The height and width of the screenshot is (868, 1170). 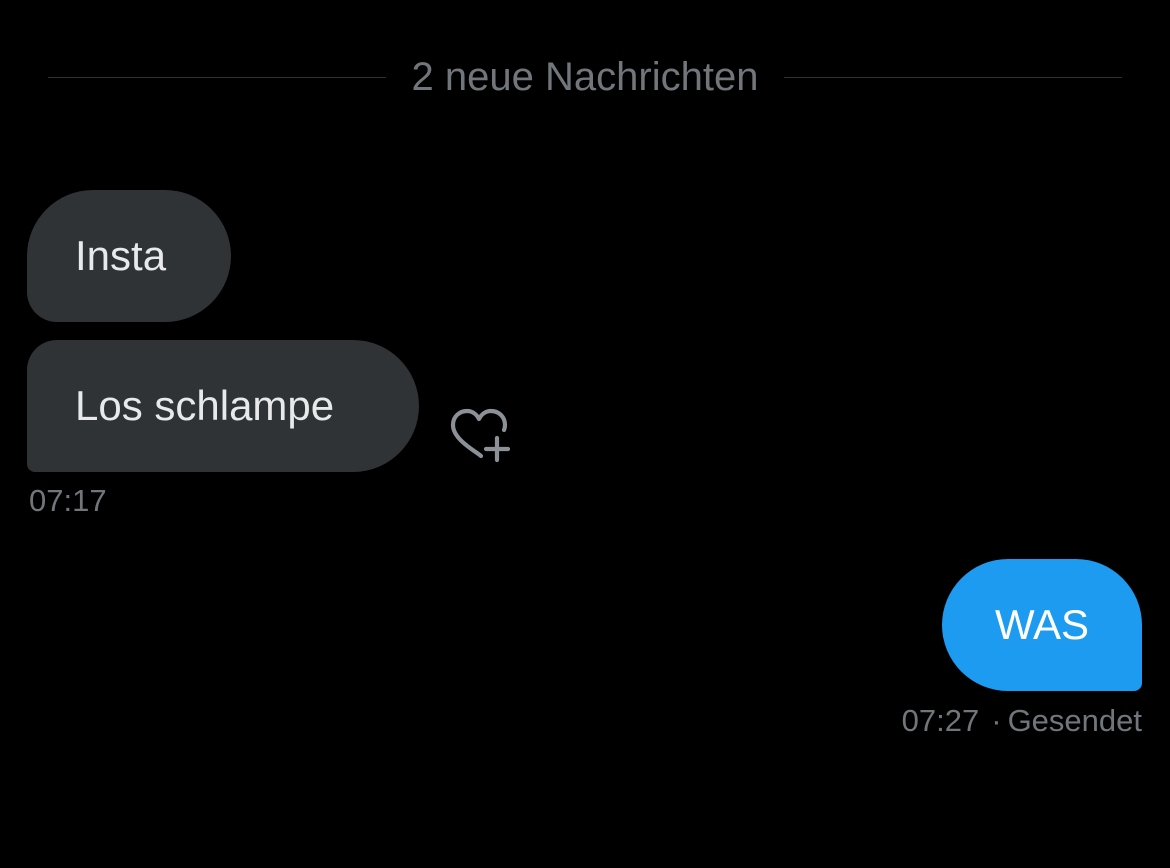 What do you see at coordinates (940, 720) in the screenshot?
I see `outgoing-timestamp: 07:27` at bounding box center [940, 720].